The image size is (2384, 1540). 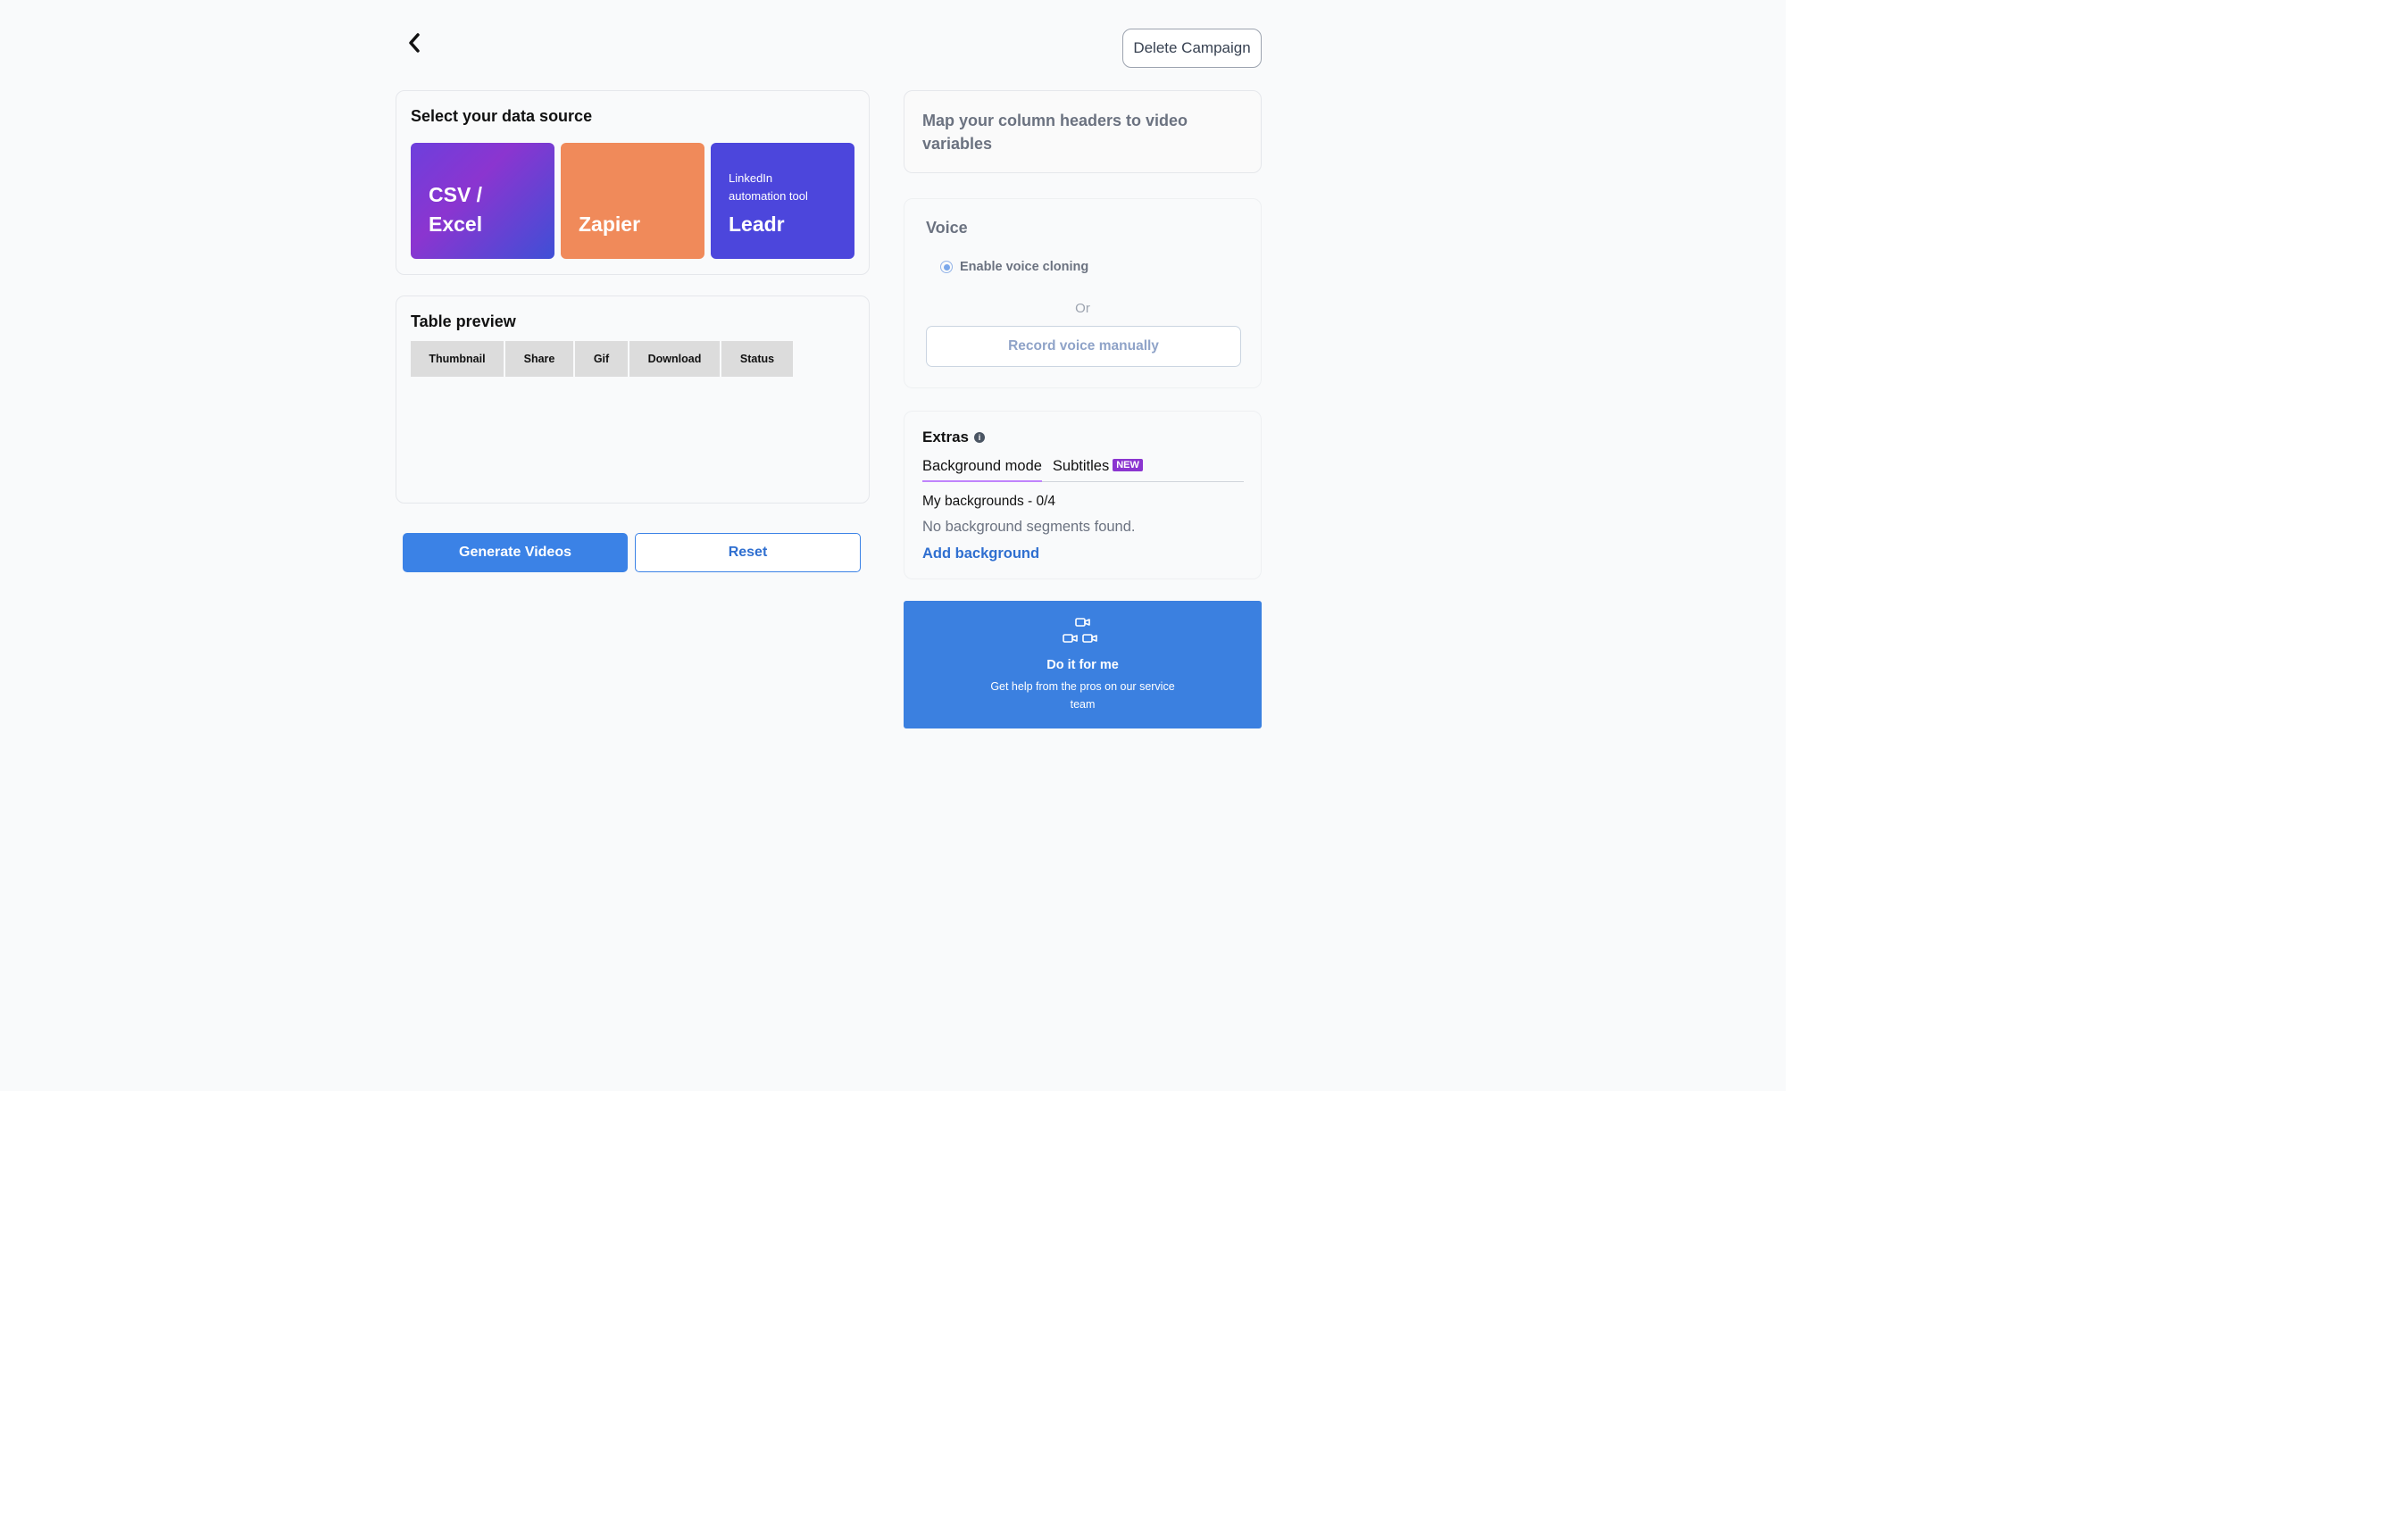 I want to click on extras-tabs: Background mode Subtitles NEW, so click(x=1083, y=470).